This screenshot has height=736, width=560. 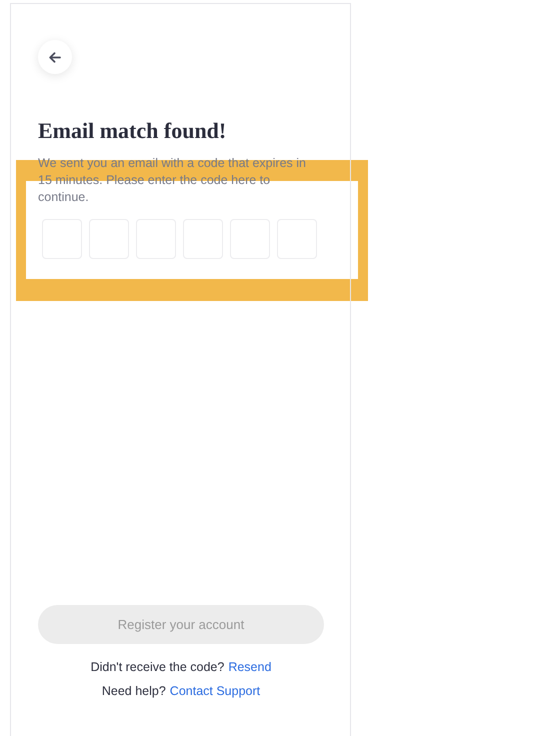 I want to click on help-link: Contact Support, so click(x=215, y=691).